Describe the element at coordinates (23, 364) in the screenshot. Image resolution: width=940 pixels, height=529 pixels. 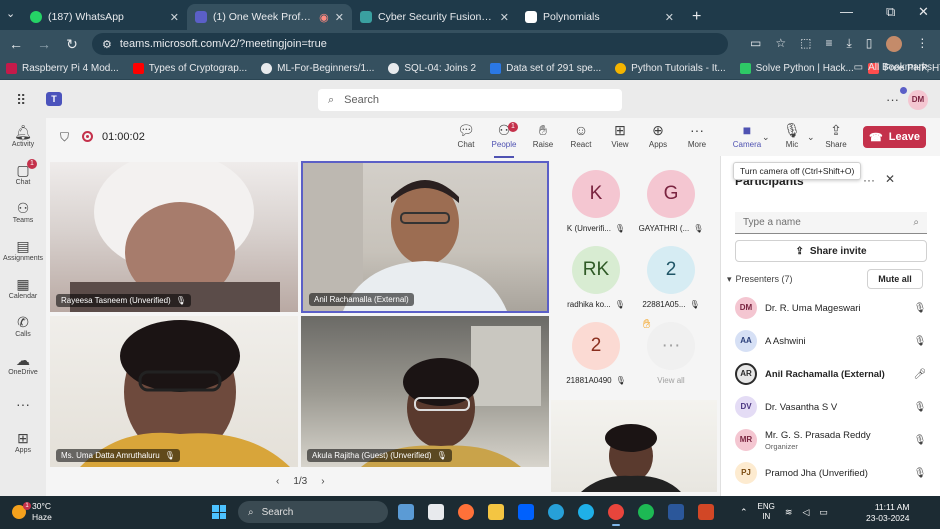
I see `rail-onedrive: ☁ OneDrive` at that location.